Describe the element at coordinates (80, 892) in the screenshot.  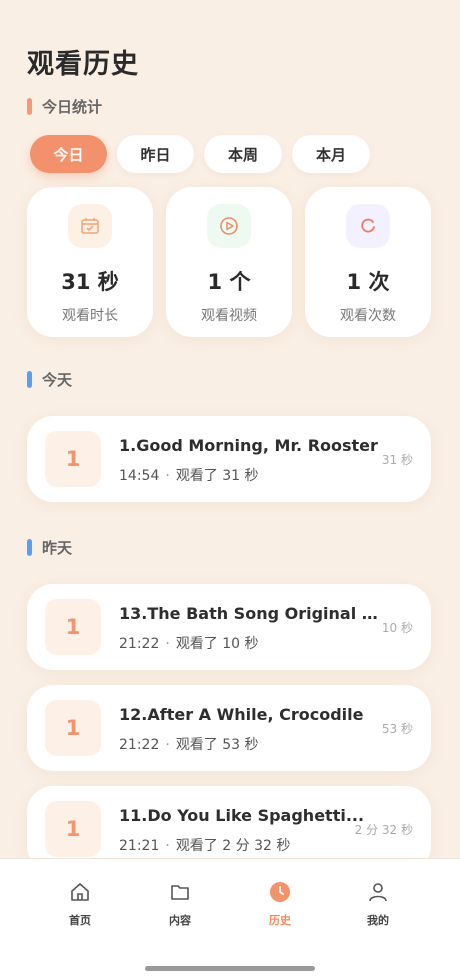
I see `home-icon` at that location.